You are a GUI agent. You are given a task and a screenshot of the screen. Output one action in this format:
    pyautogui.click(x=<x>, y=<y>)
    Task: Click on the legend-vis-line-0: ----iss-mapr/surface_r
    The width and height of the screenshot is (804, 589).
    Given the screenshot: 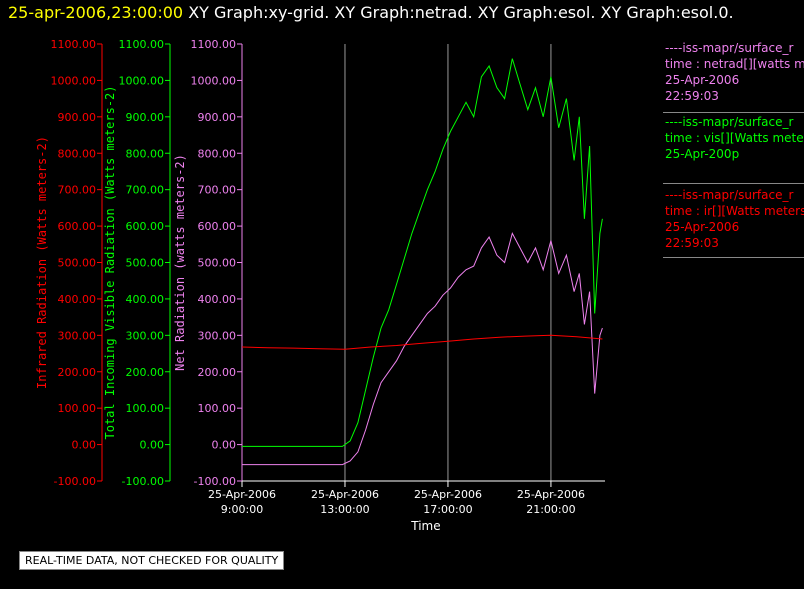 What is the action you would take?
    pyautogui.click(x=729, y=122)
    